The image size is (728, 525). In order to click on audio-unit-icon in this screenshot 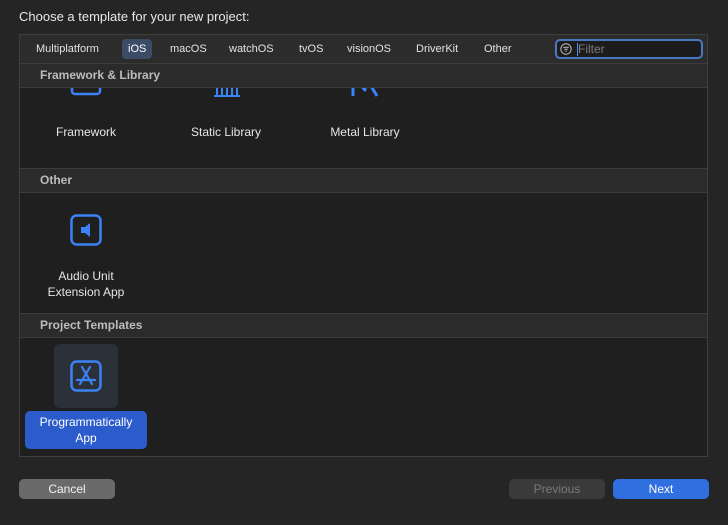, I will do `click(86, 230)`.